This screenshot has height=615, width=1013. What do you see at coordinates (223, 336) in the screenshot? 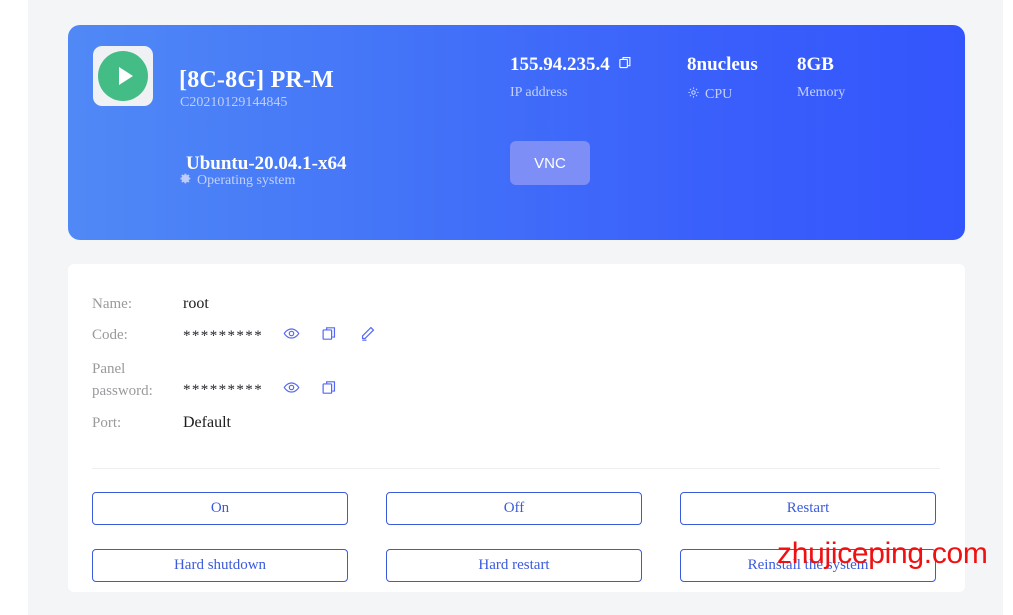
I see `code-value-masked: *********` at bounding box center [223, 336].